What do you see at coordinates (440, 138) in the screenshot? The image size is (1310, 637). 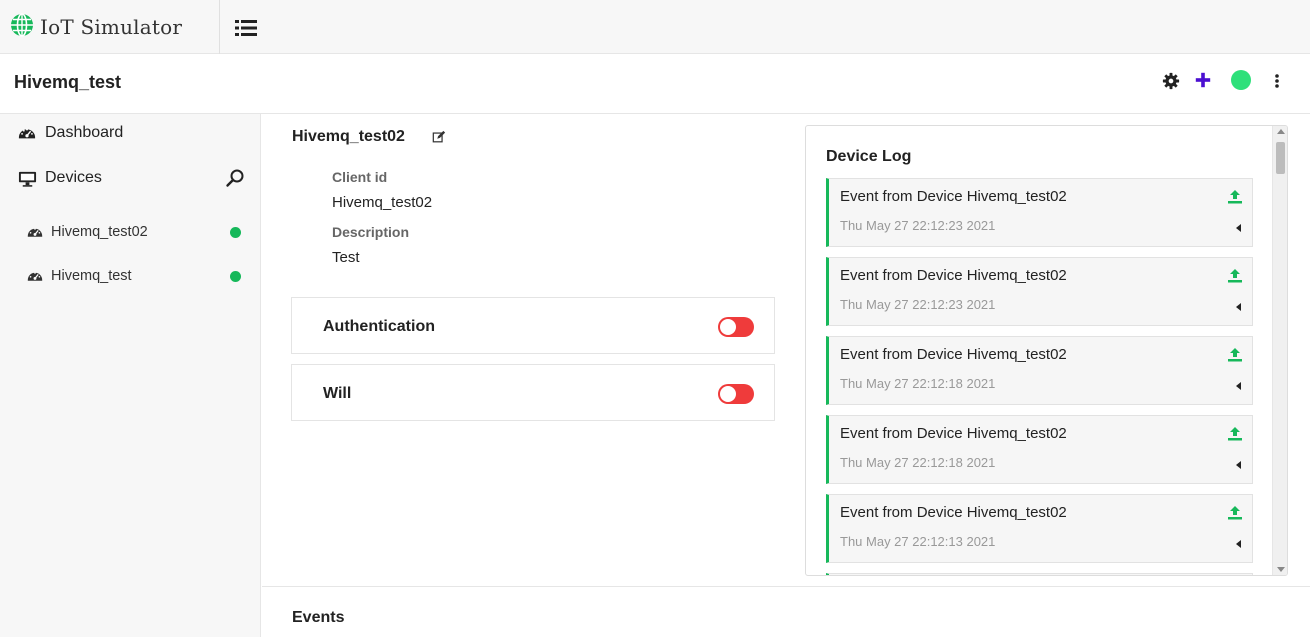 I see `edit-icon` at bounding box center [440, 138].